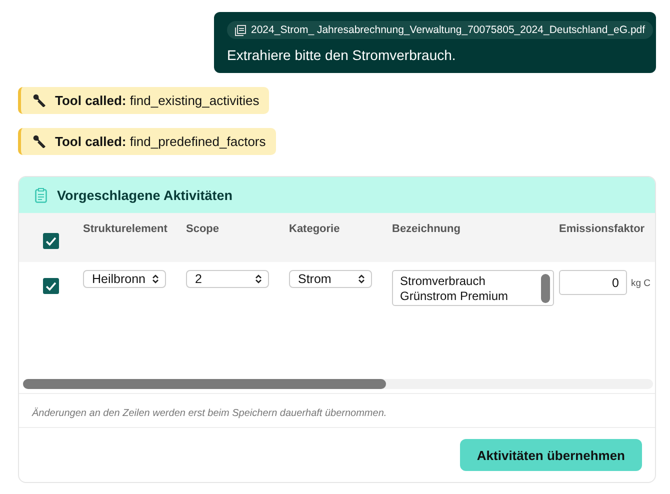 The height and width of the screenshot is (494, 670). Describe the element at coordinates (545, 288) in the screenshot. I see `scroll-thumb` at that location.